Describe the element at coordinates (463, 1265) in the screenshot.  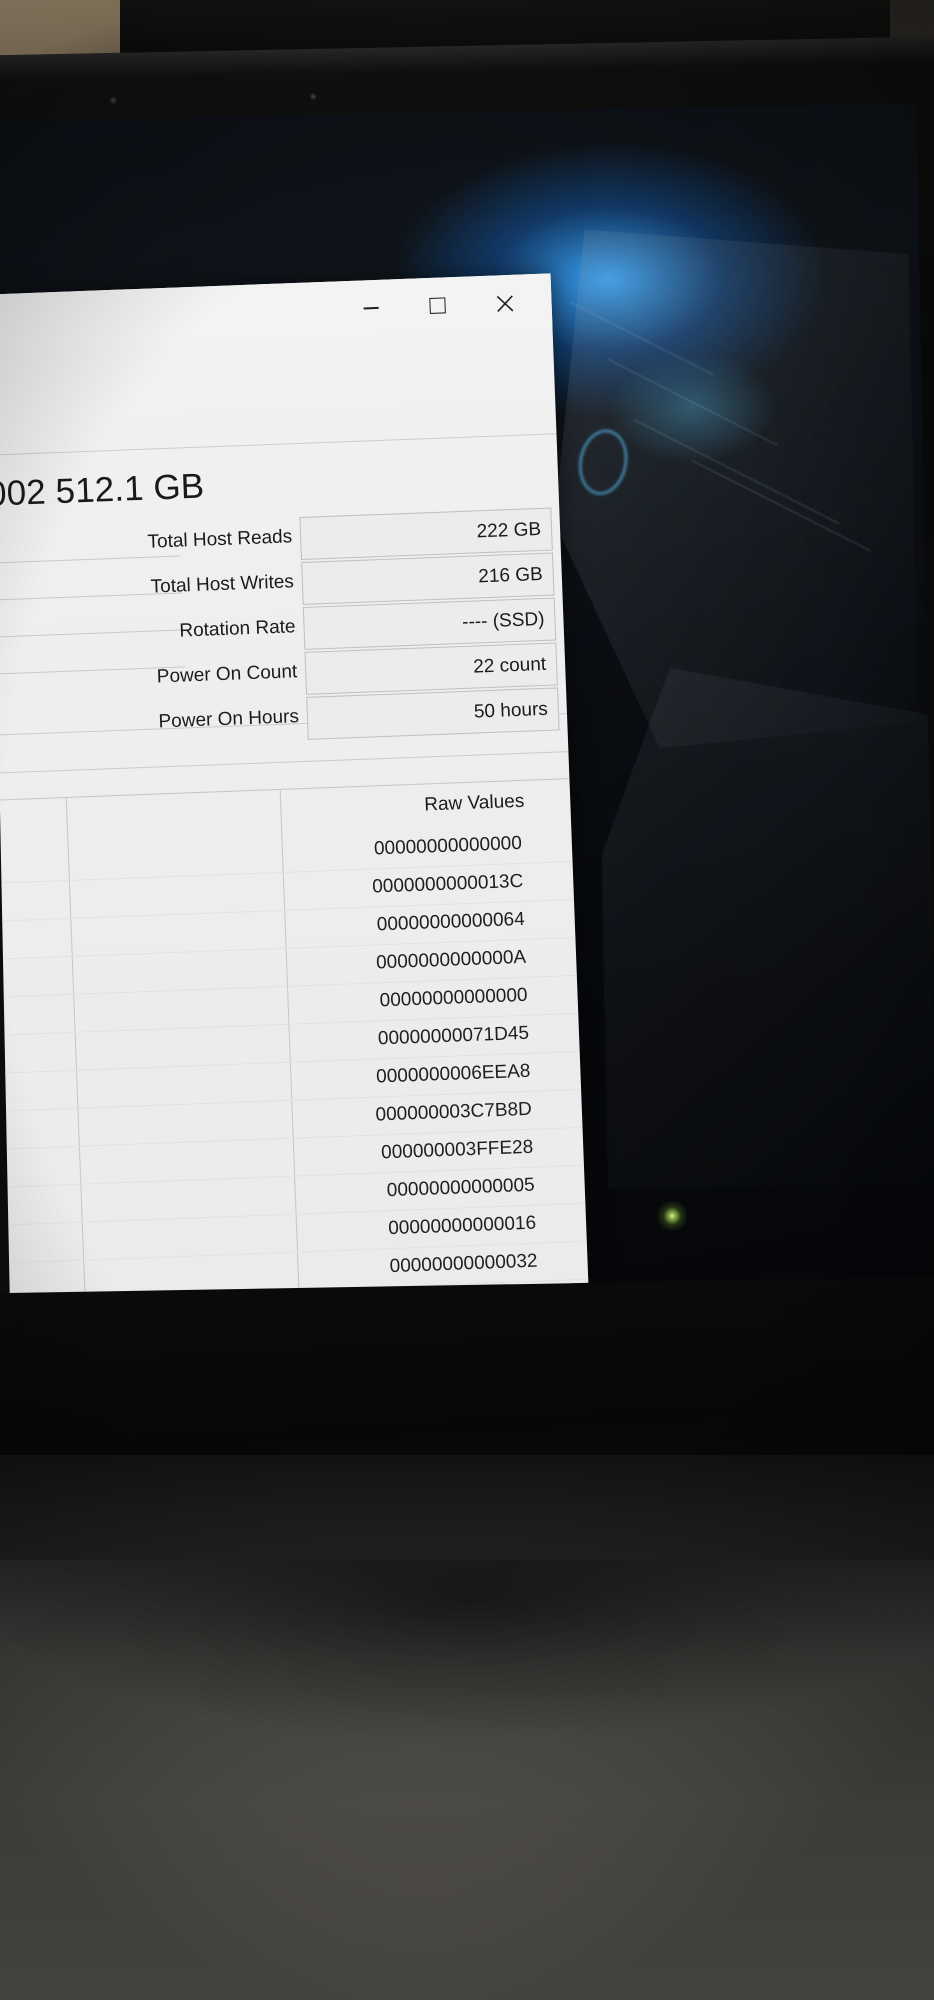
I see `table-row: 00000000000032` at that location.